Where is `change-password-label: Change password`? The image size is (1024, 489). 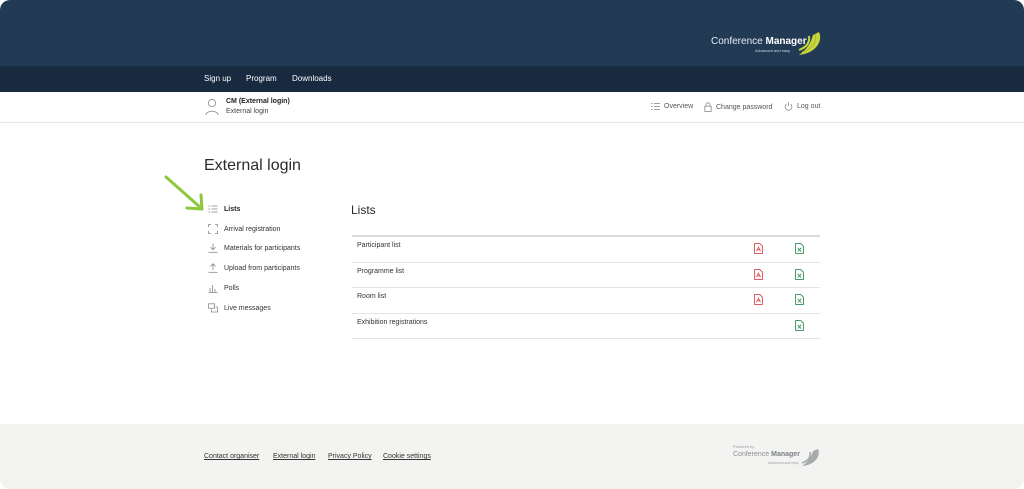 change-password-label: Change password is located at coordinates (744, 107).